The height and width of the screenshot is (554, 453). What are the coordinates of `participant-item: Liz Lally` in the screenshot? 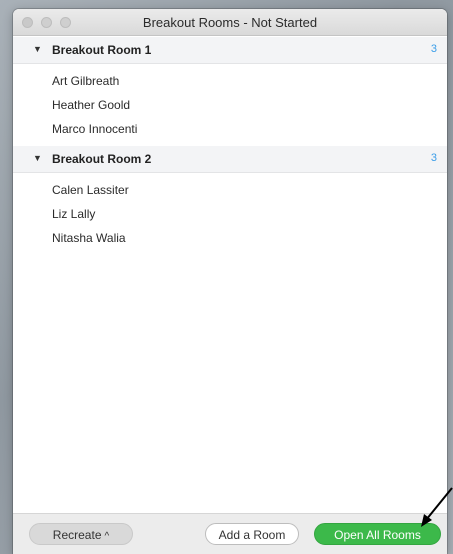 It's located at (230, 214).